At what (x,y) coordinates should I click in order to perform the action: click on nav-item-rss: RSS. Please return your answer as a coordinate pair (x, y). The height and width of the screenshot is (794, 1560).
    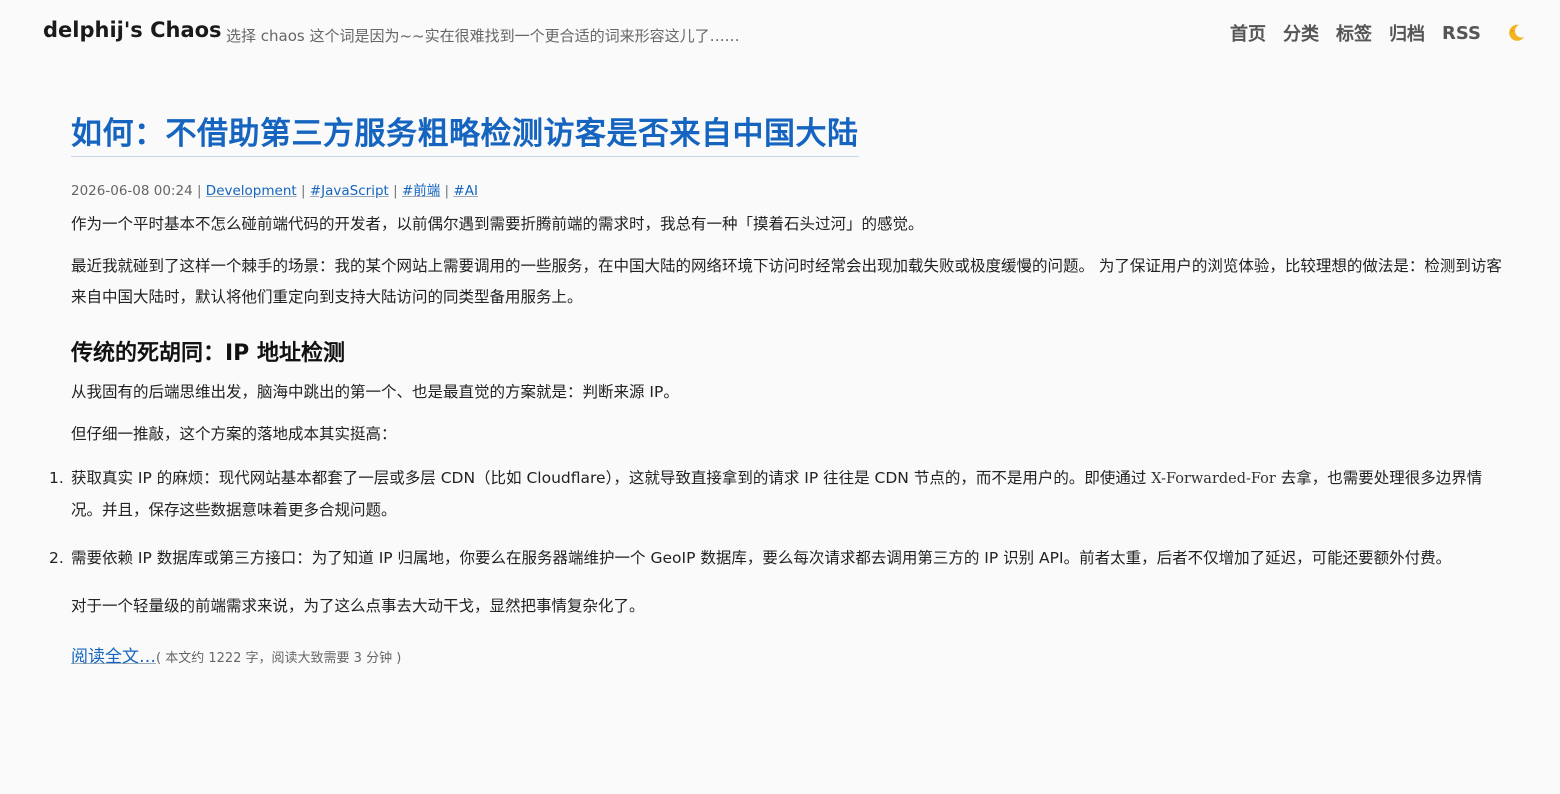
    Looking at the image, I should click on (1461, 33).